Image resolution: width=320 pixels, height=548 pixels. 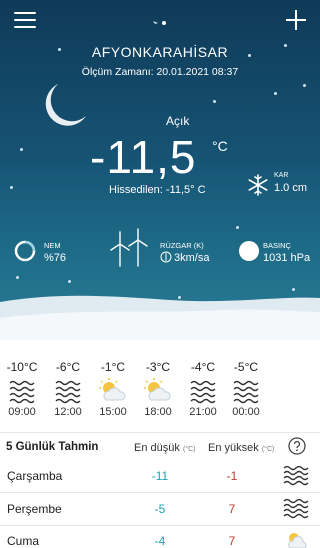 What do you see at coordinates (68, 367) in the screenshot?
I see `hourly-temp: -6°C` at bounding box center [68, 367].